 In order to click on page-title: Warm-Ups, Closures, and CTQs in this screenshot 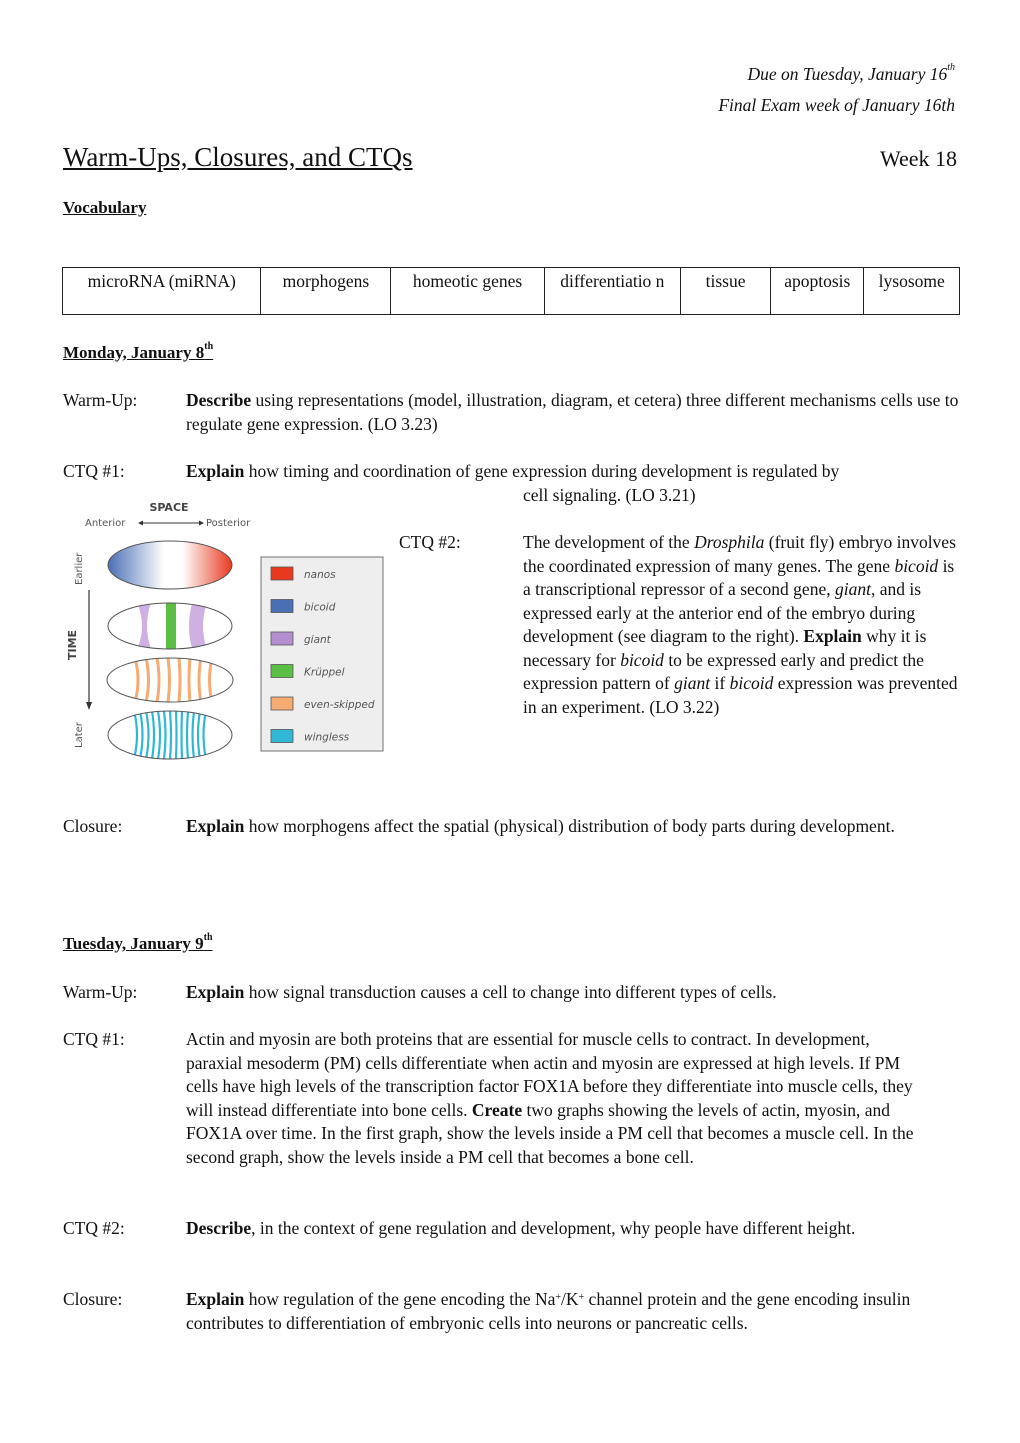, I will do `click(238, 157)`.